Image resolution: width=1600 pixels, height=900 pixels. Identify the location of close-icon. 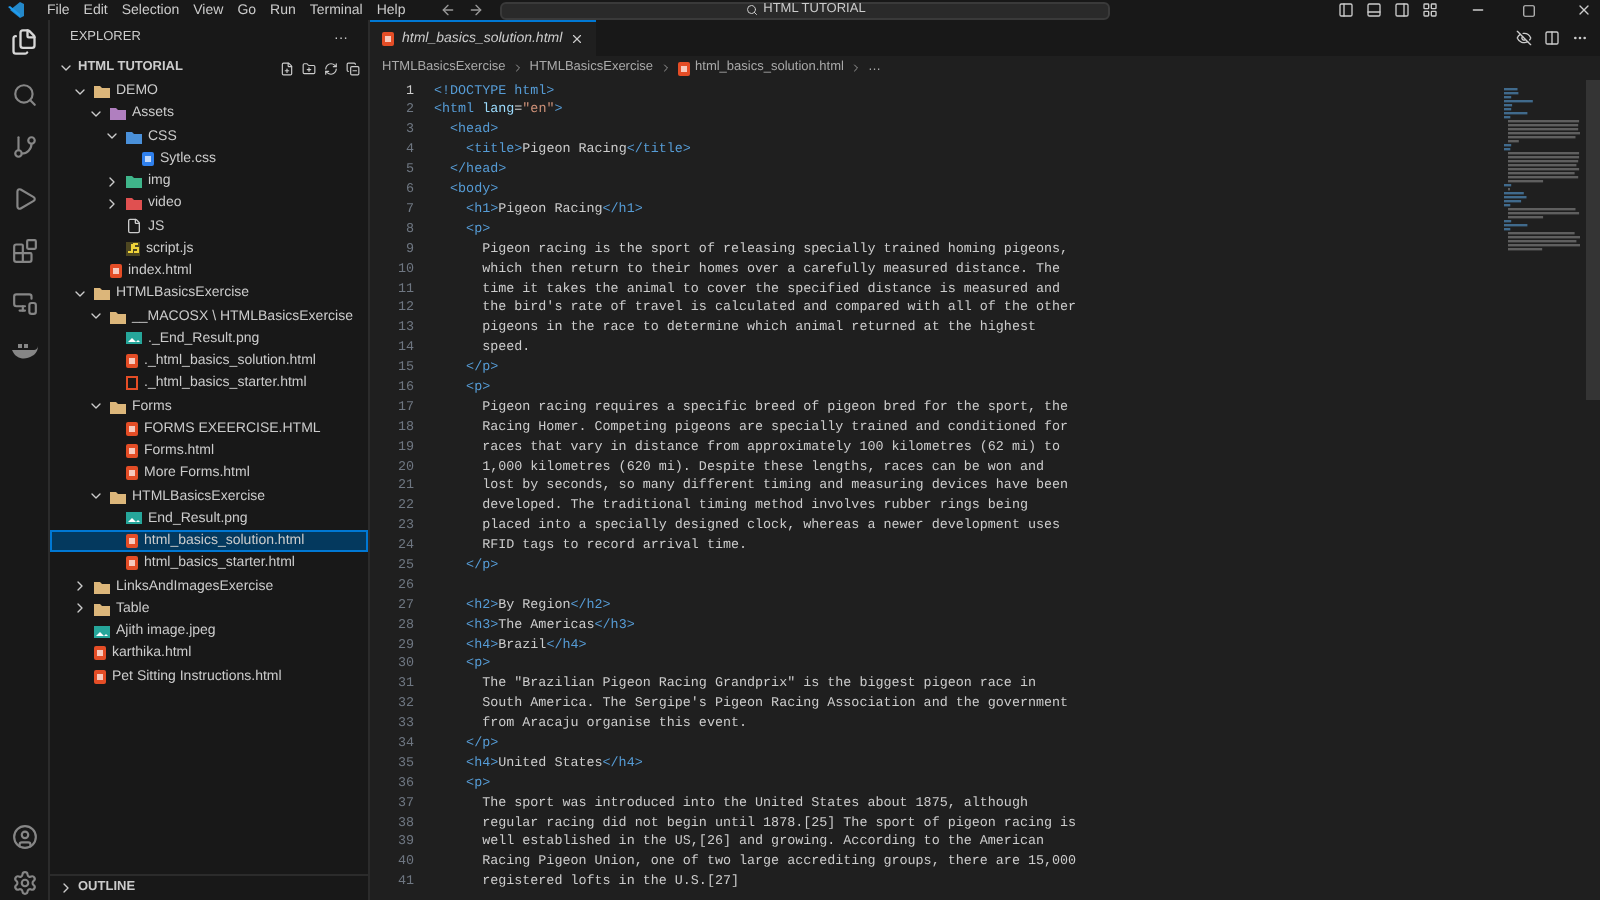
(1584, 10).